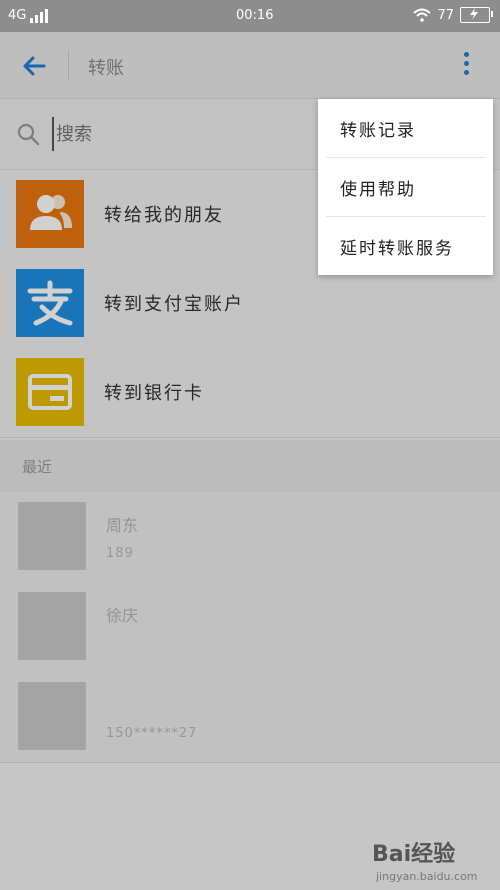  What do you see at coordinates (154, 393) in the screenshot?
I see `option-label: 转到银行卡` at bounding box center [154, 393].